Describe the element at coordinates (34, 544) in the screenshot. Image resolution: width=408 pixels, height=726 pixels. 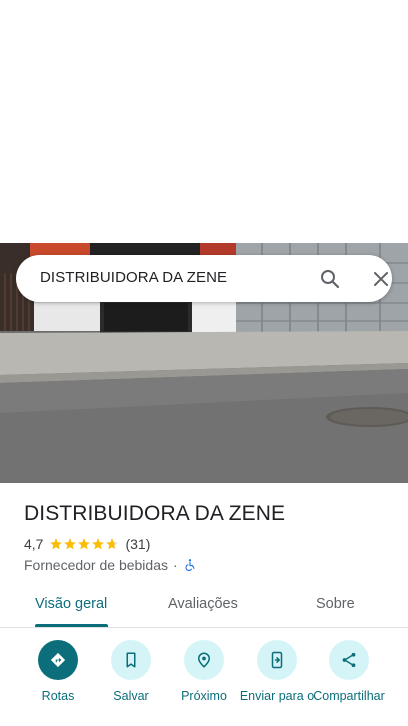
I see `rating-value: 4,7` at that location.